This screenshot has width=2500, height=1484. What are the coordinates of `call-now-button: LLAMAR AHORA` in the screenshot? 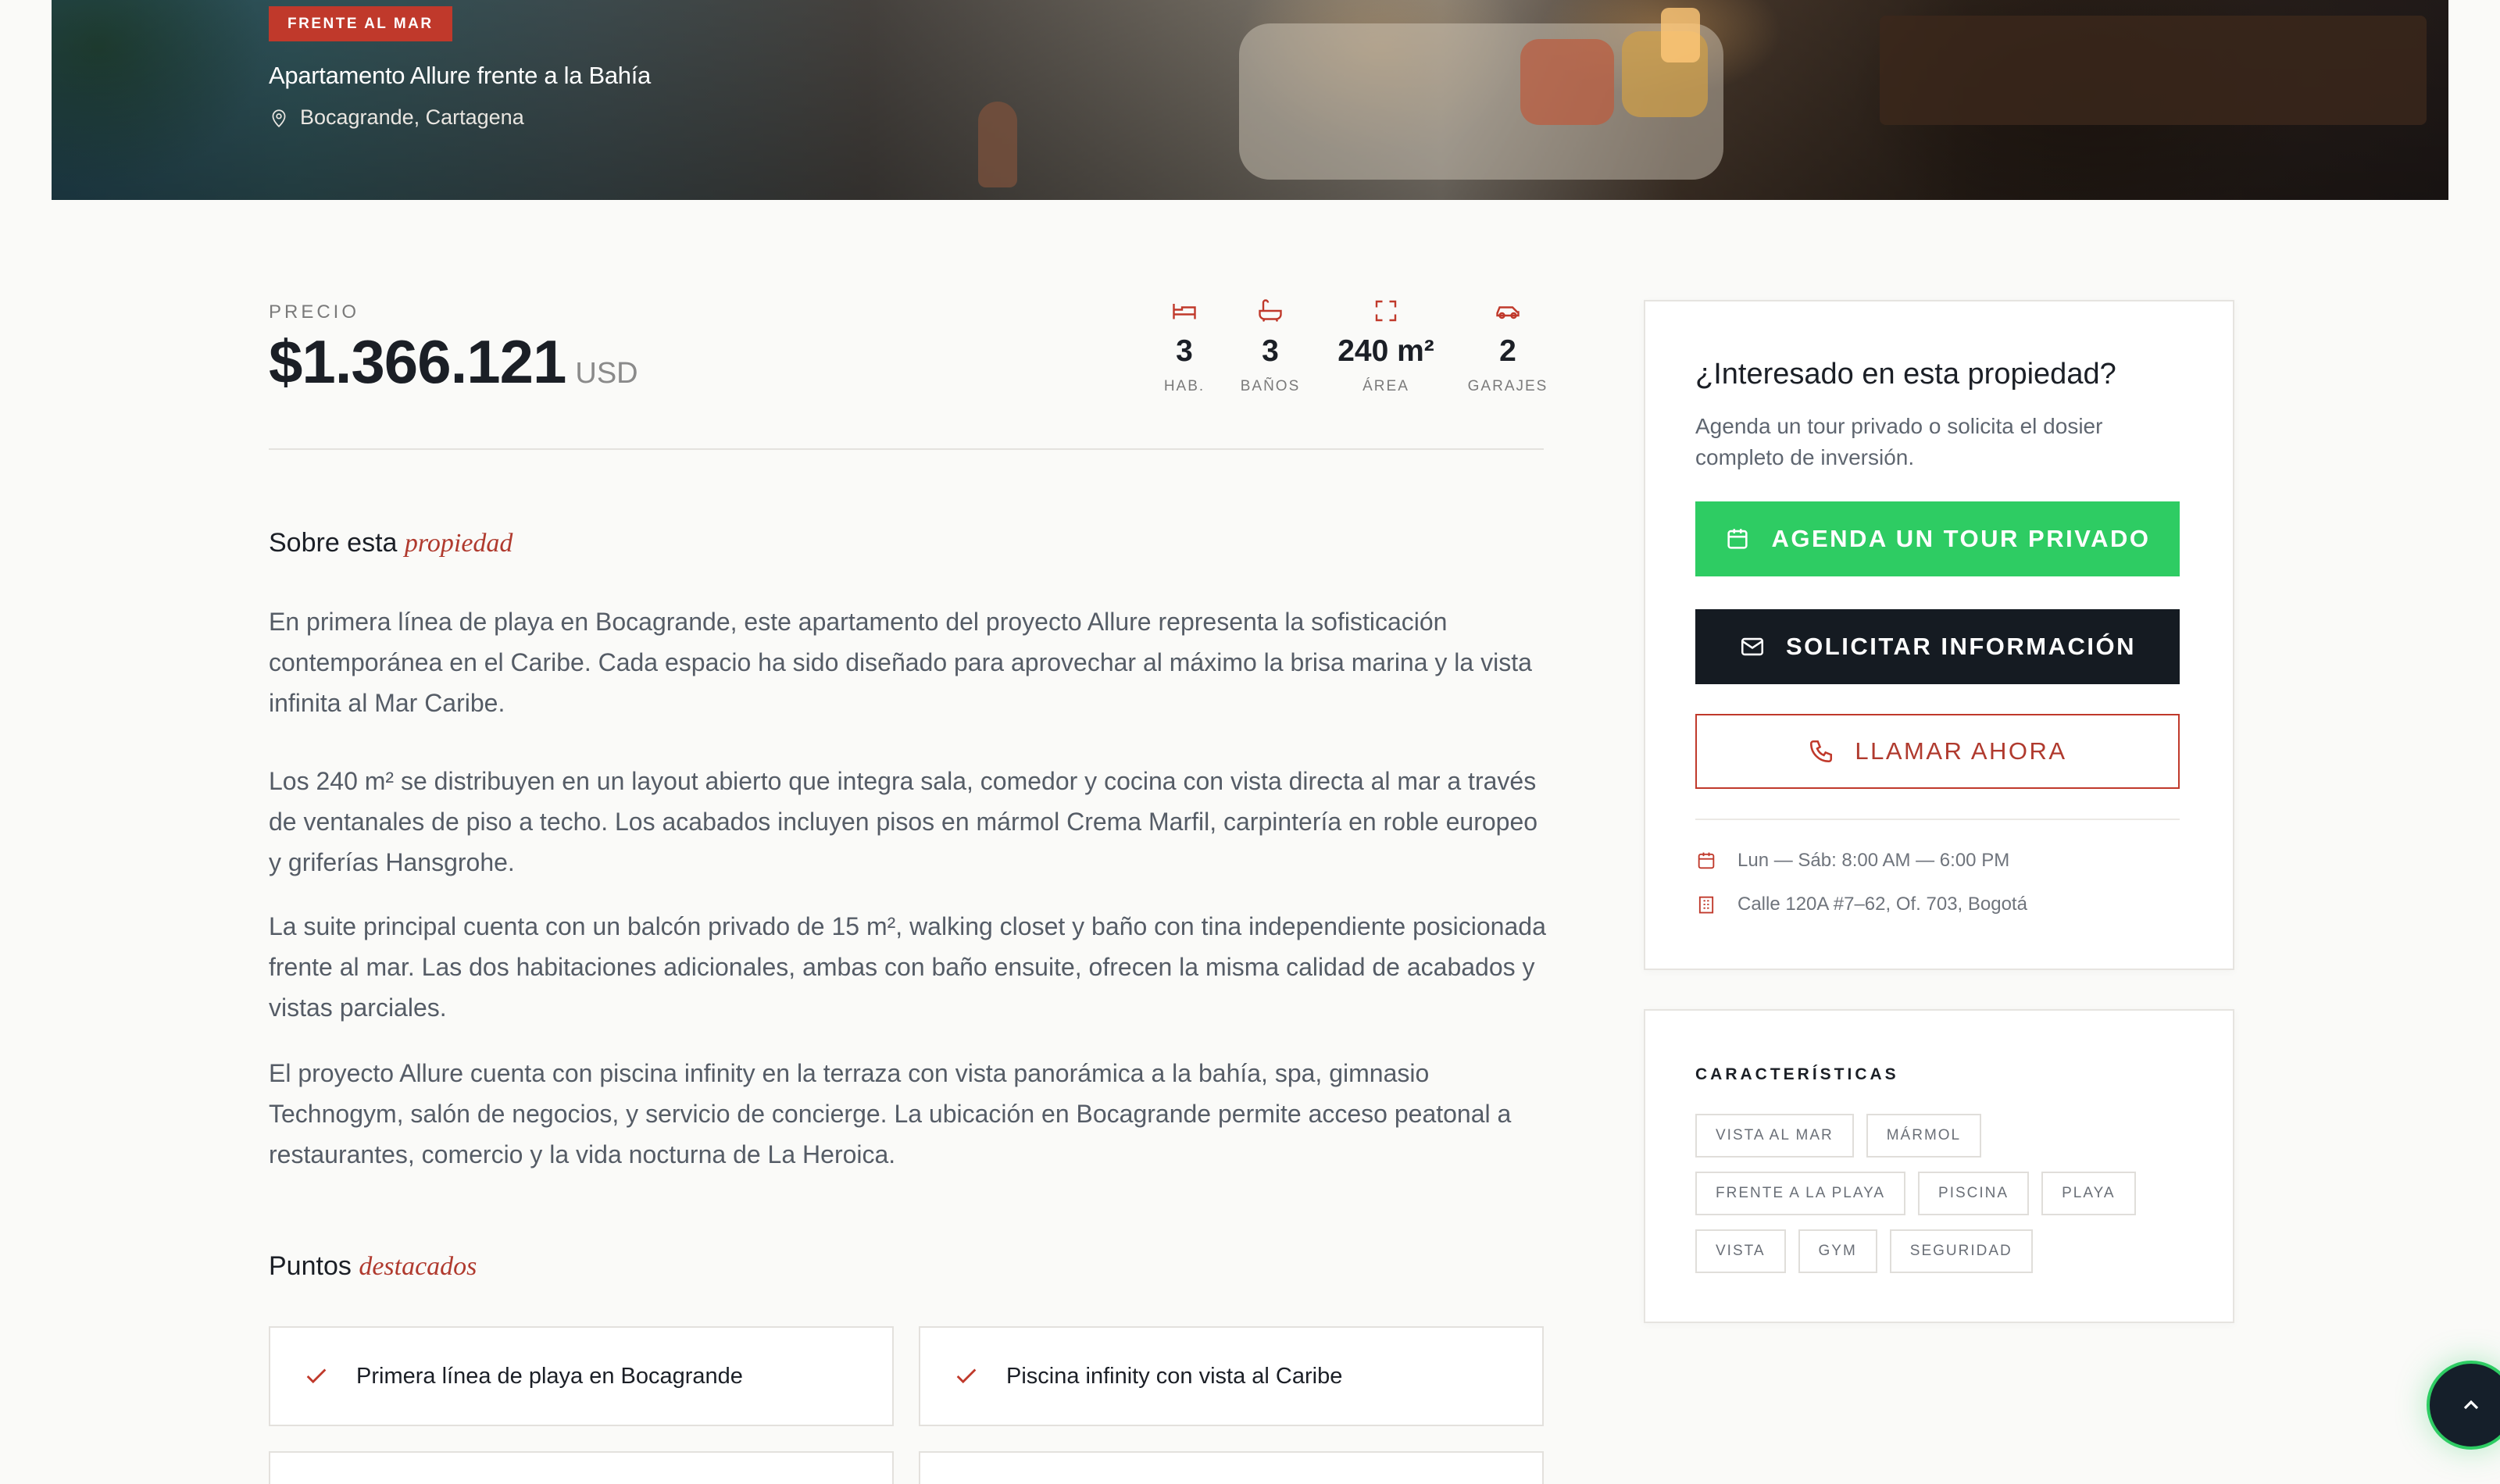 It's located at (1937, 751).